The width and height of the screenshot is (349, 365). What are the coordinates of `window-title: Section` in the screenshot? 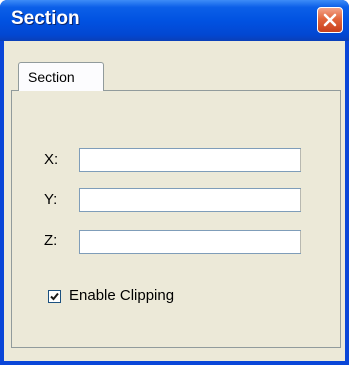 It's located at (45, 18).